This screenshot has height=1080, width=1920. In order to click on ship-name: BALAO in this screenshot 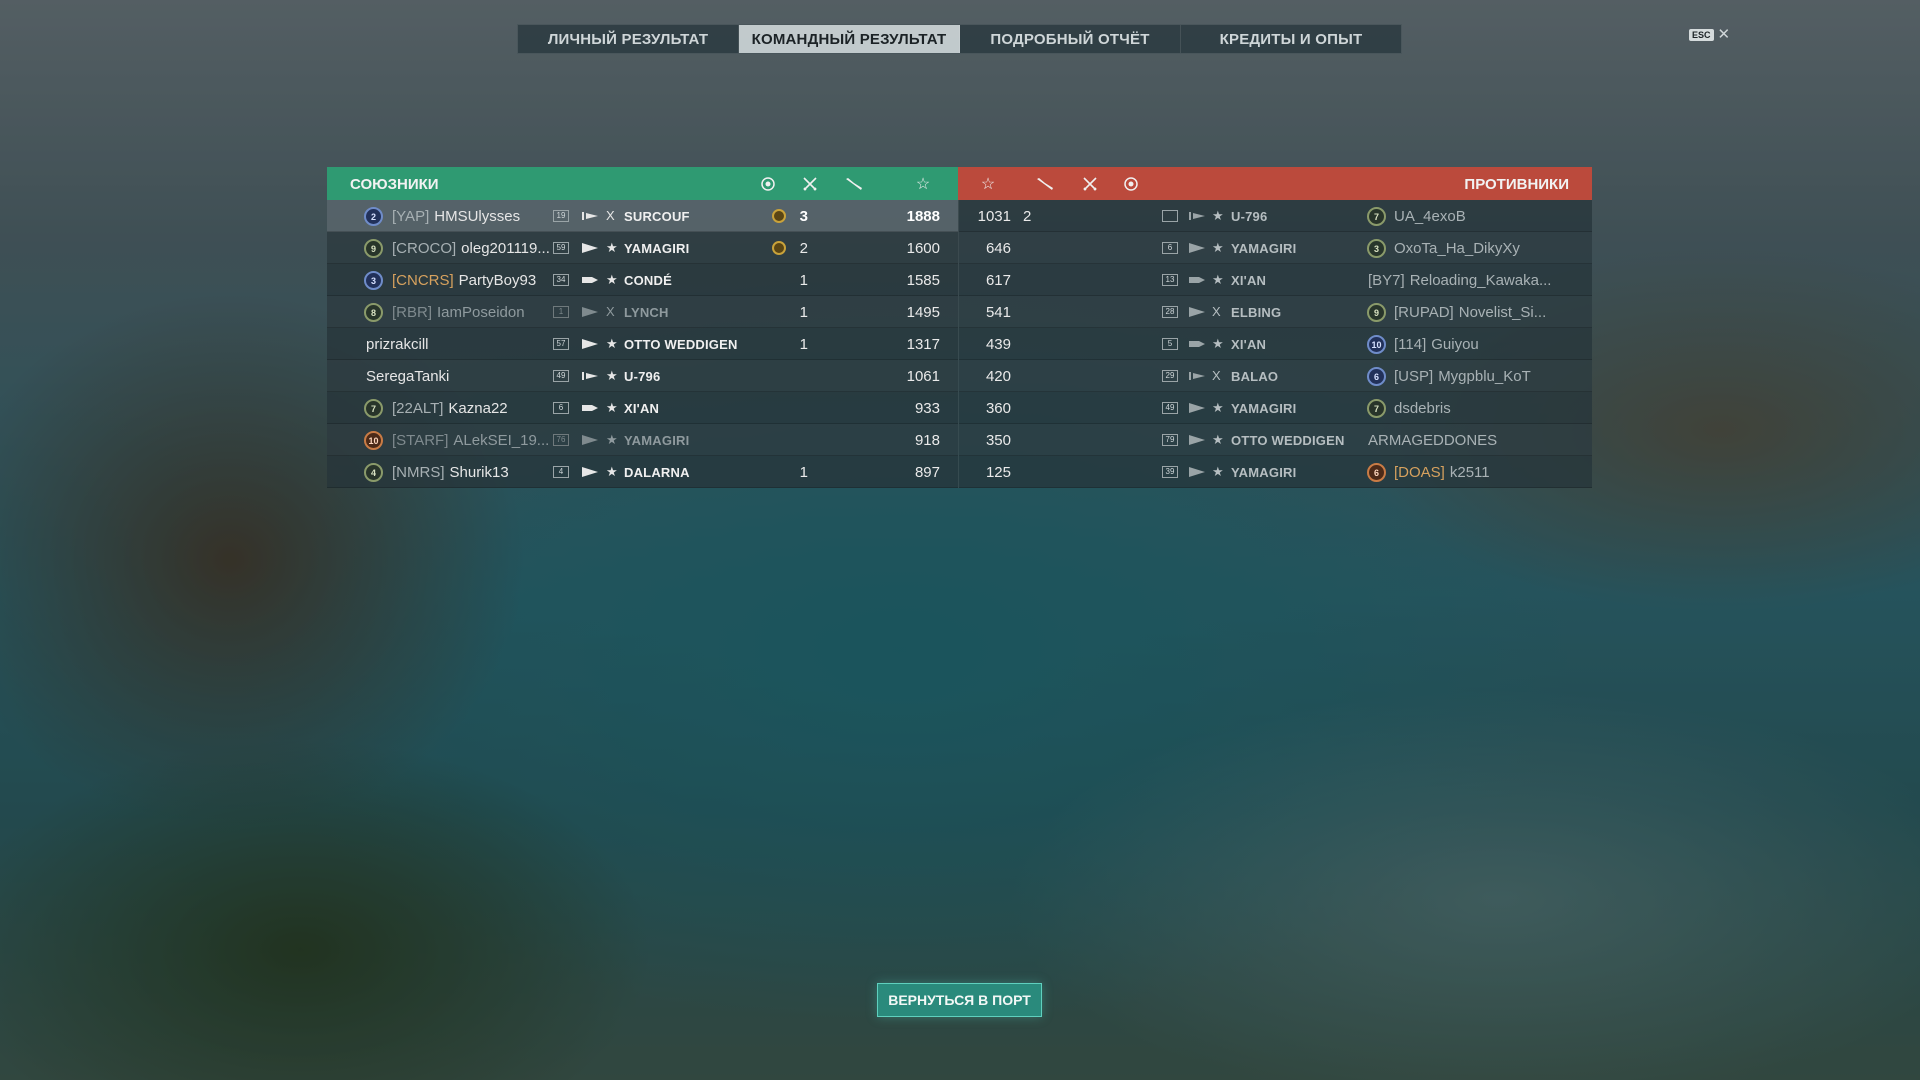, I will do `click(1255, 376)`.